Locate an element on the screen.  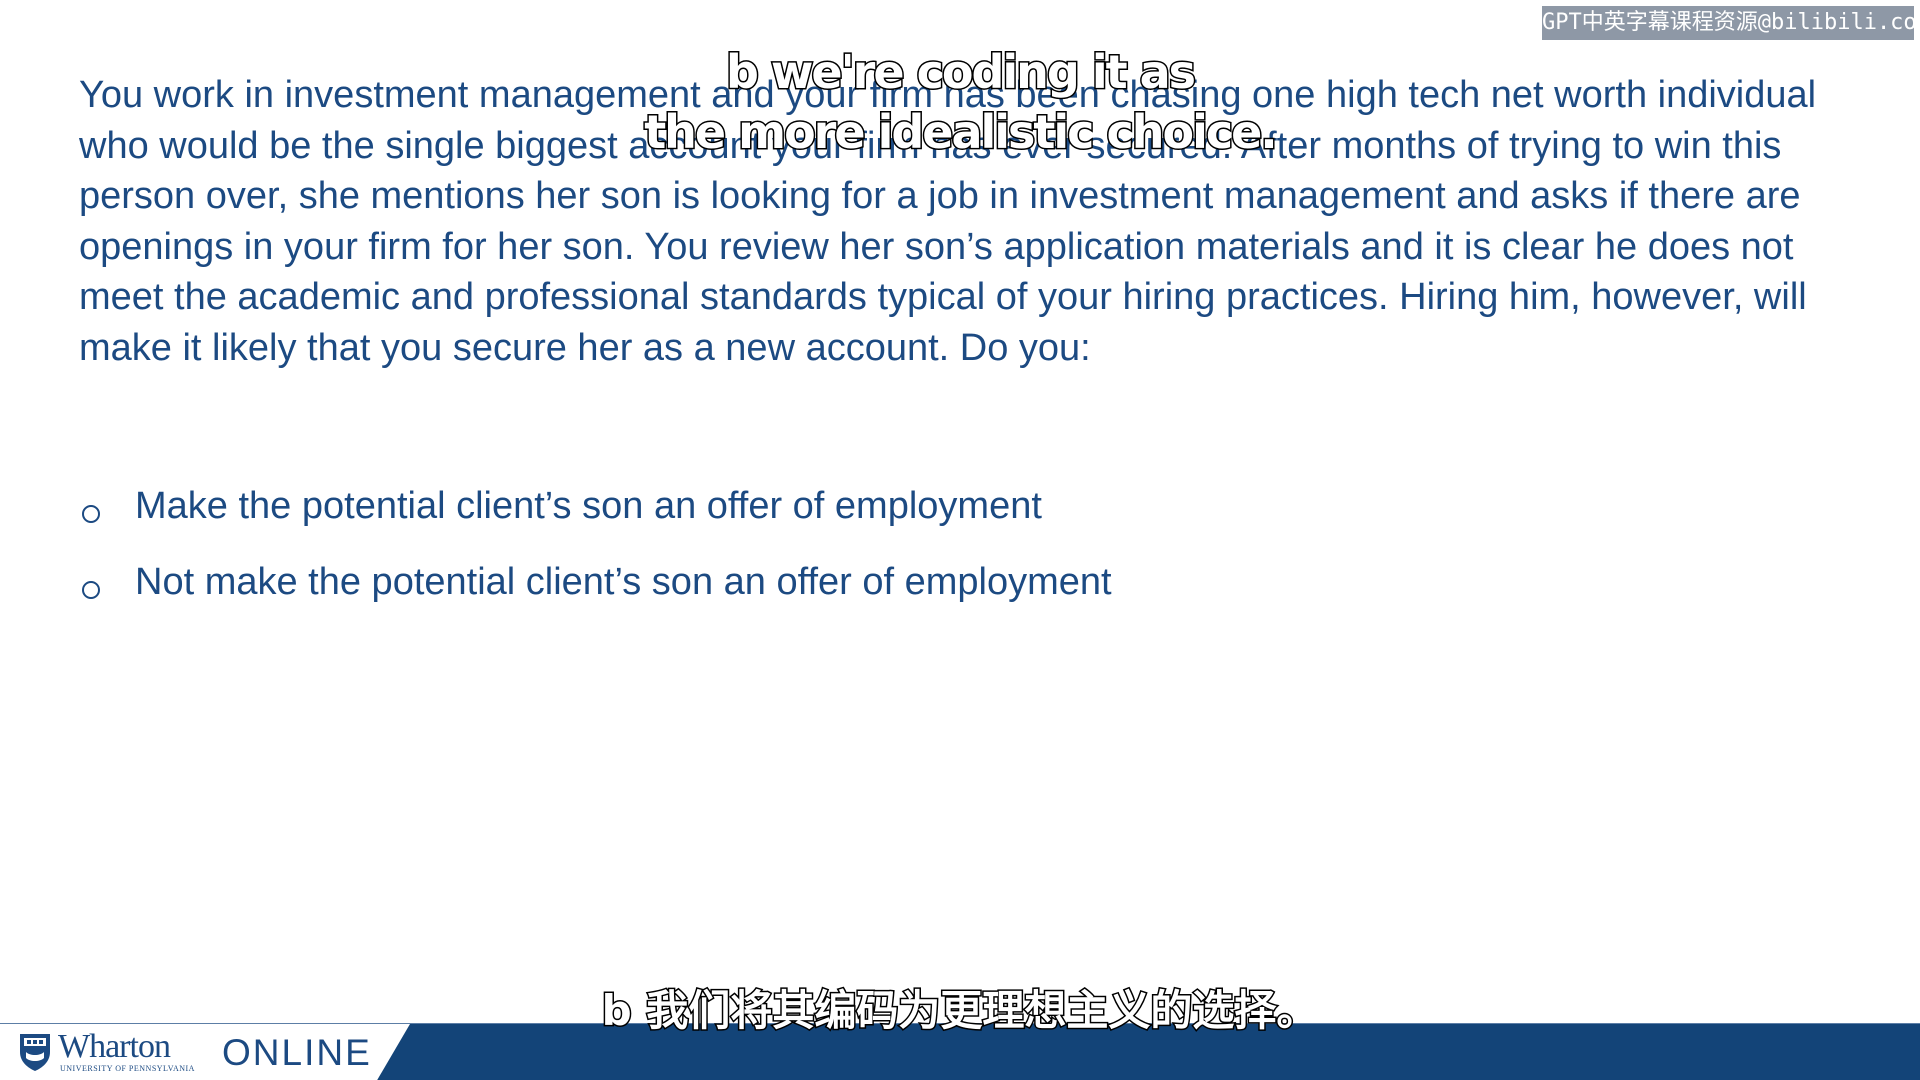
english-subtitle-line-1: b we're coding it as is located at coordinates (960, 72).